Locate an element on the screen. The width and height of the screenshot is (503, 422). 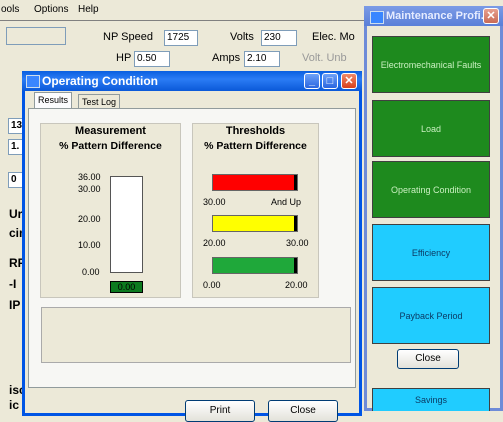
left-edge-text-7: ic is located at coordinates (14, 405).